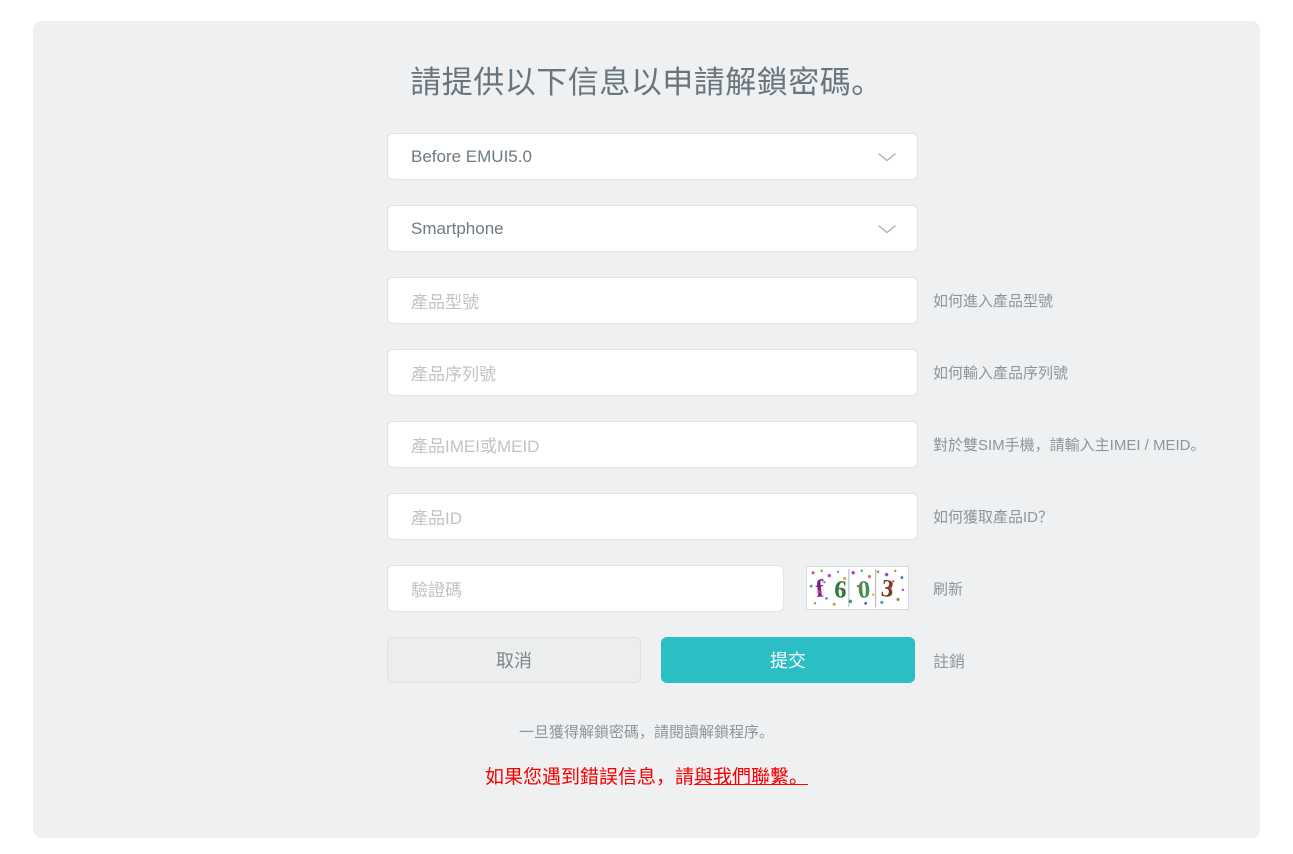 The image size is (1293, 854). What do you see at coordinates (652, 156) in the screenshot?
I see `device-version-select: Before EMUI5.0` at bounding box center [652, 156].